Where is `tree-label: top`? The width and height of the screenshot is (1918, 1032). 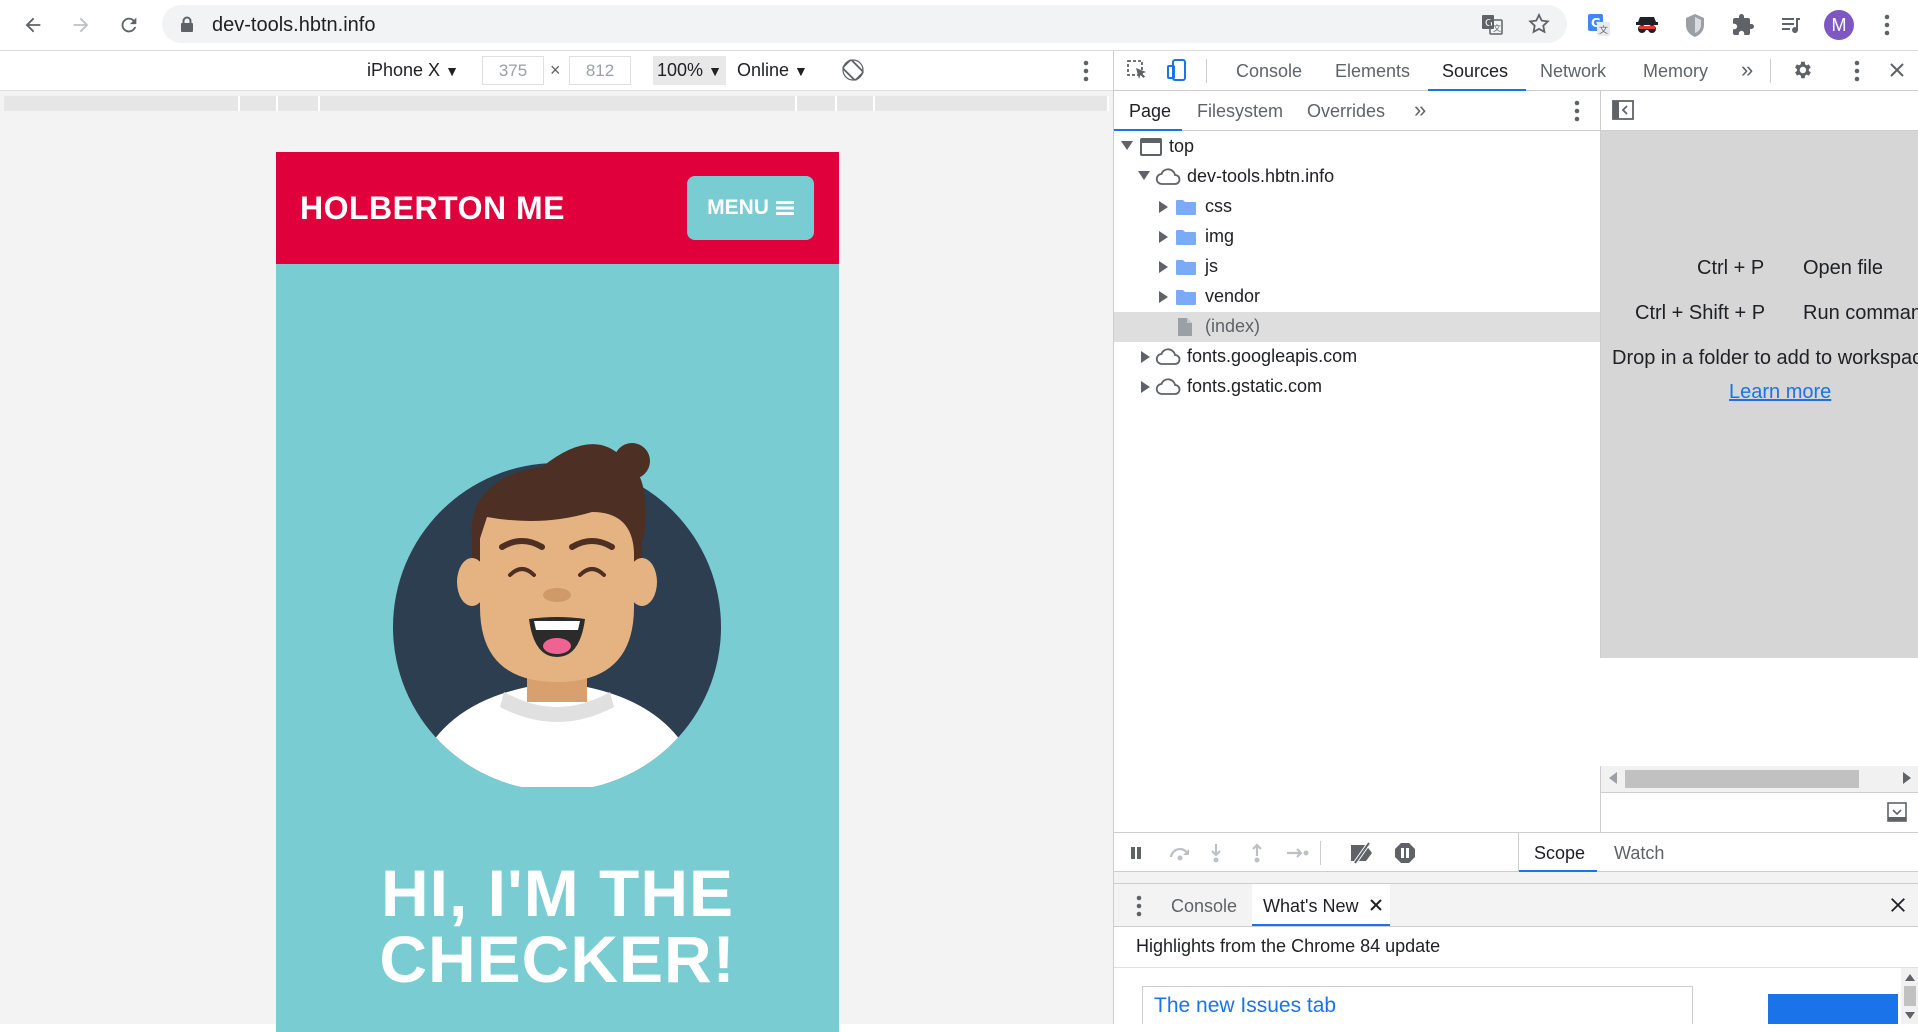
tree-label: top is located at coordinates (1182, 146).